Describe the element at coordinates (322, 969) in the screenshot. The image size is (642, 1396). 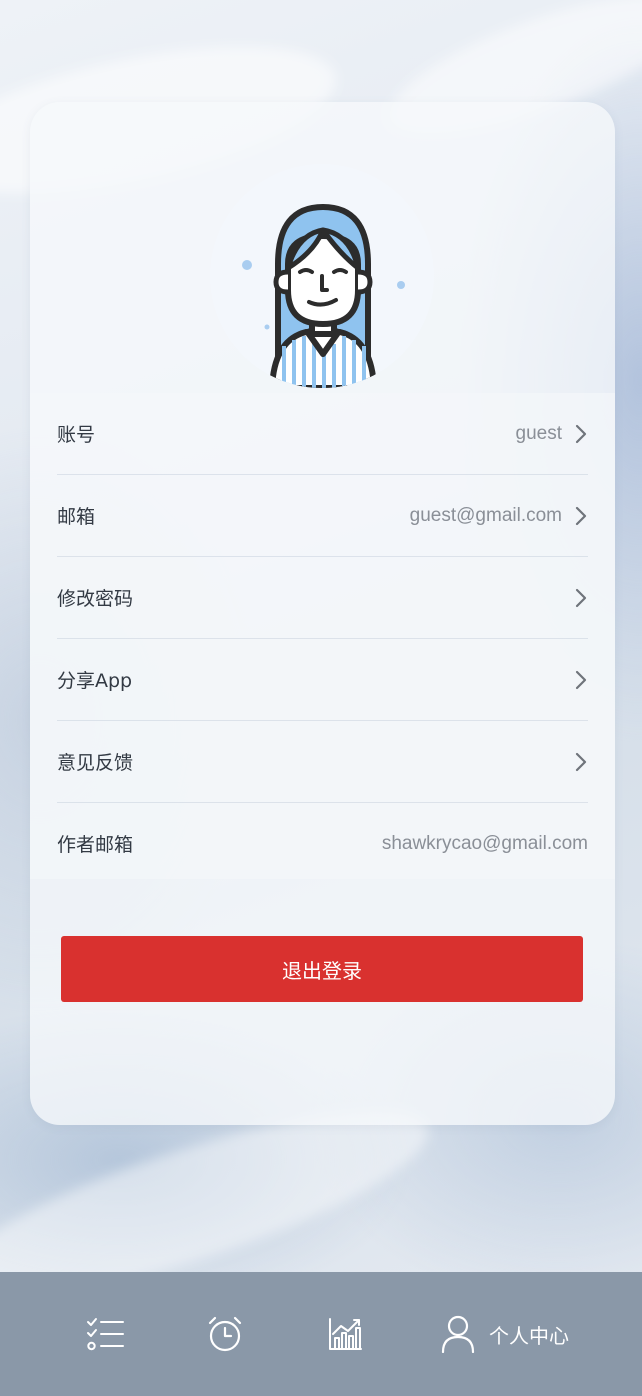
I see `logout-button: 退出登录` at that location.